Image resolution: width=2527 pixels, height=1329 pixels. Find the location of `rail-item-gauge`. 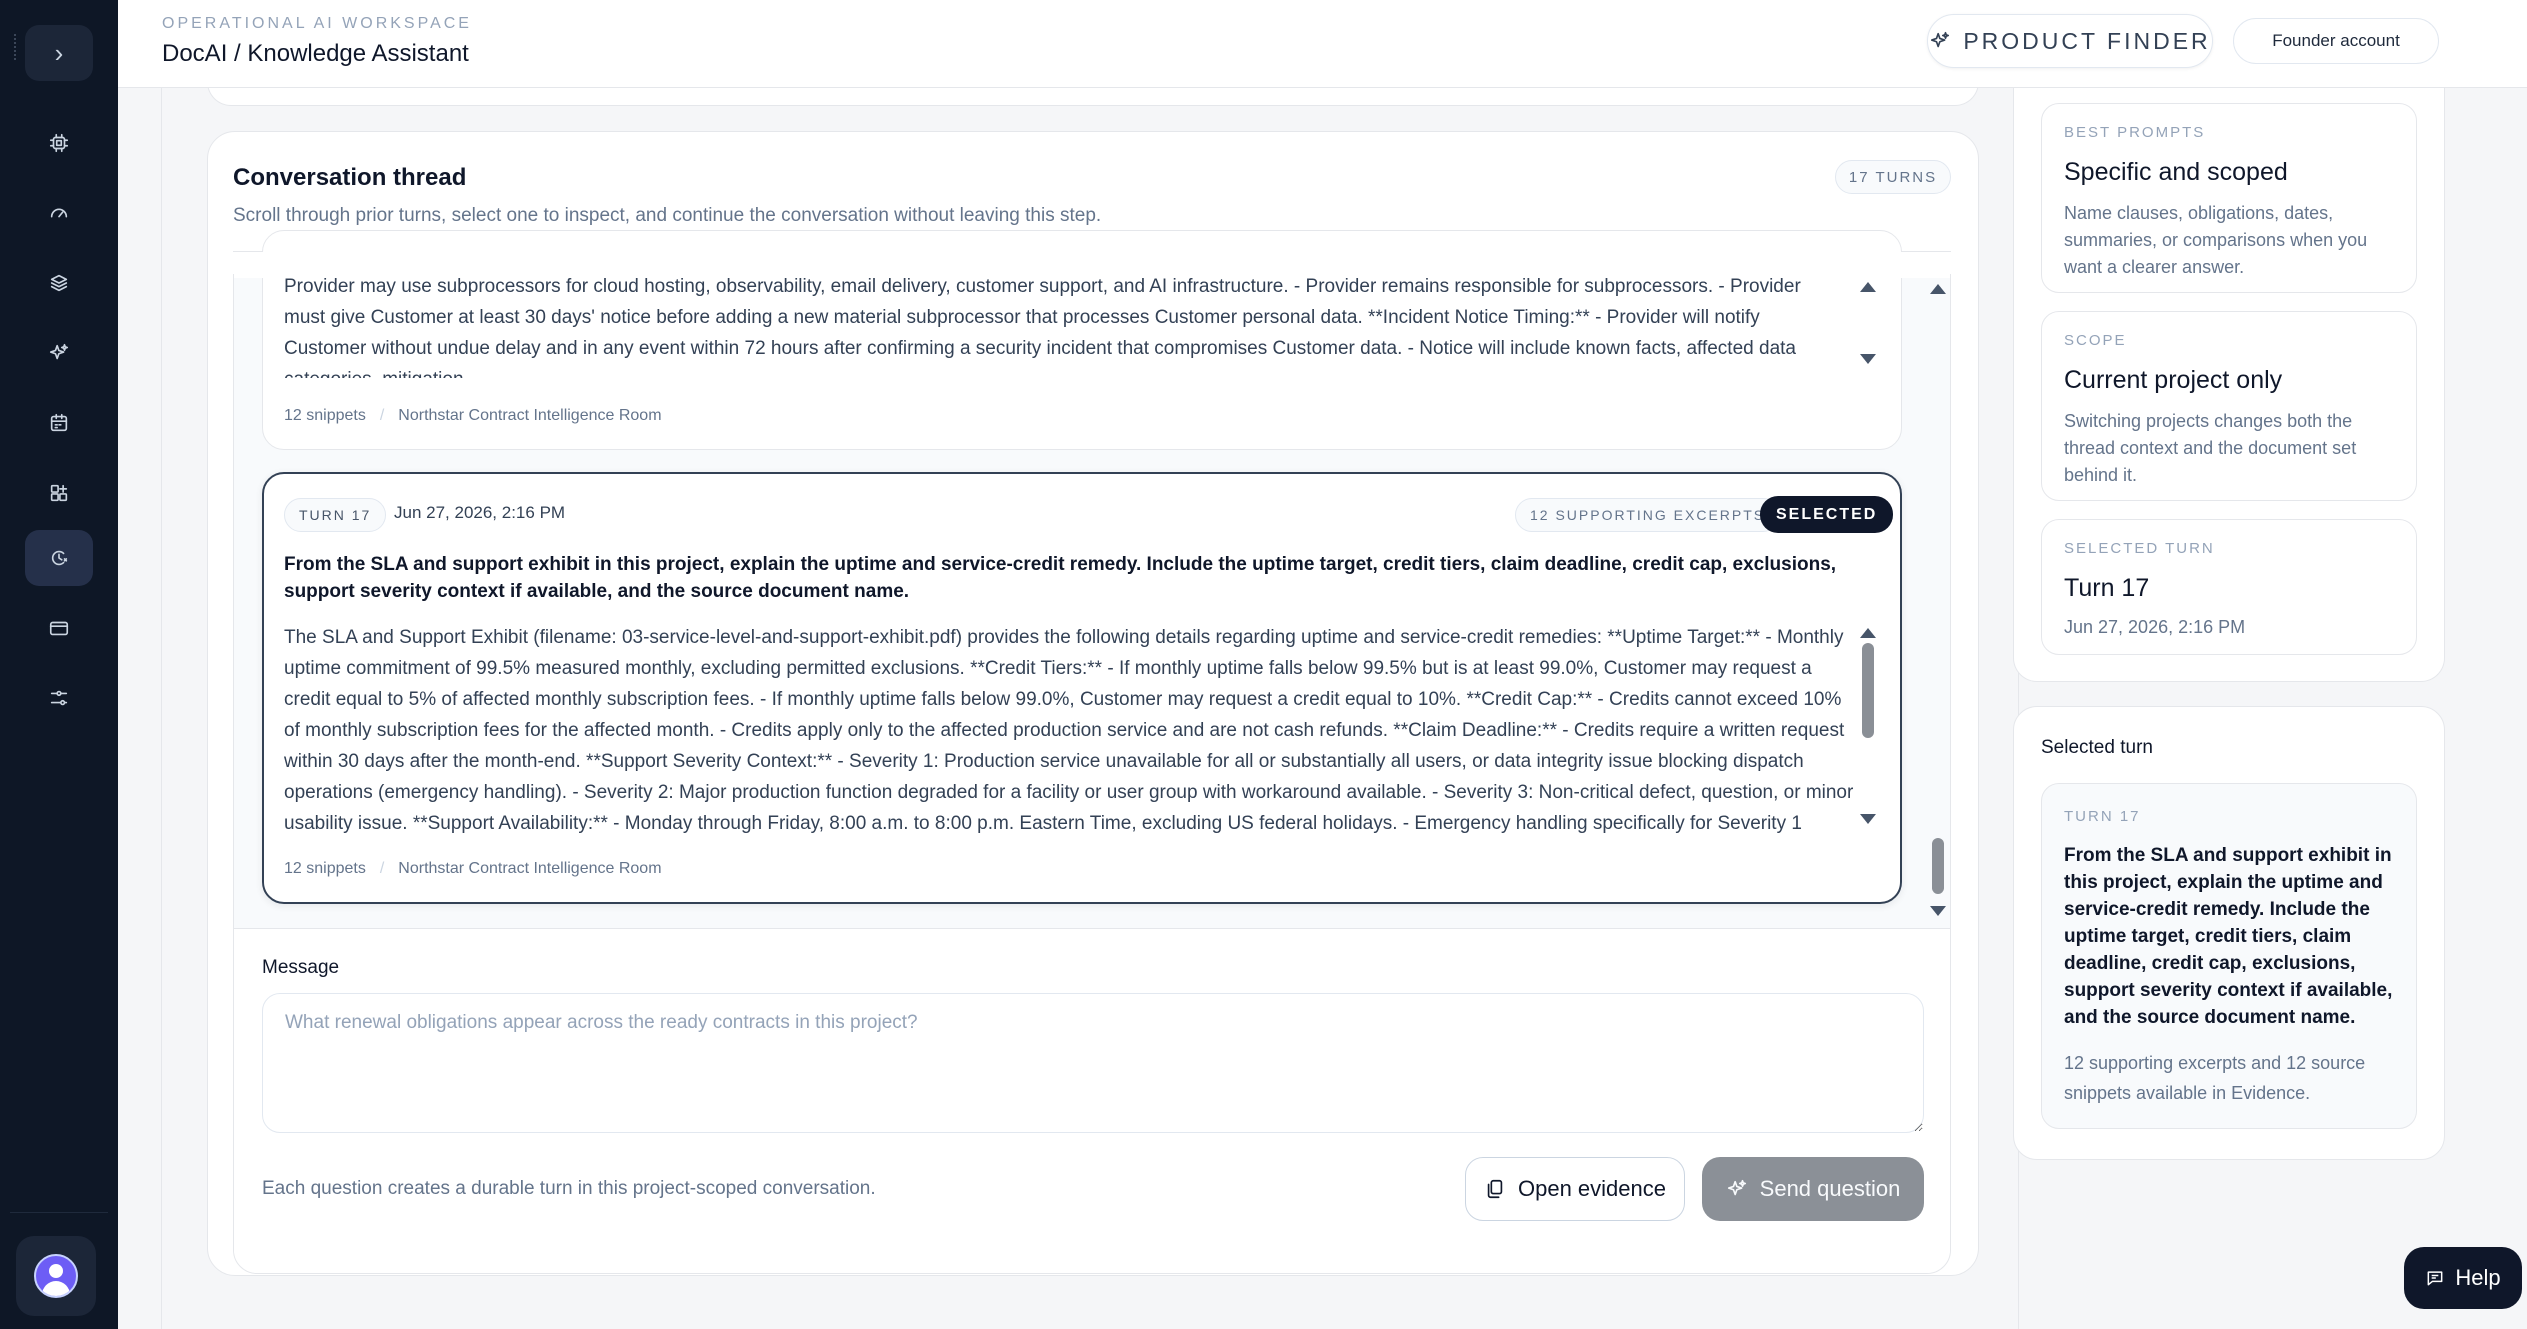

rail-item-gauge is located at coordinates (59, 213).